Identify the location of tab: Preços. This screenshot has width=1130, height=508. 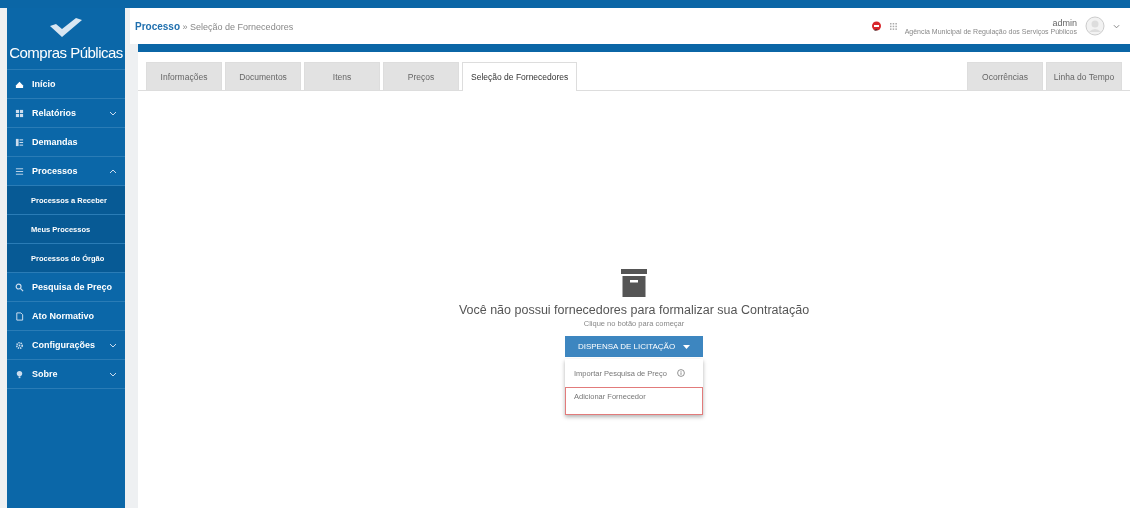
(421, 76).